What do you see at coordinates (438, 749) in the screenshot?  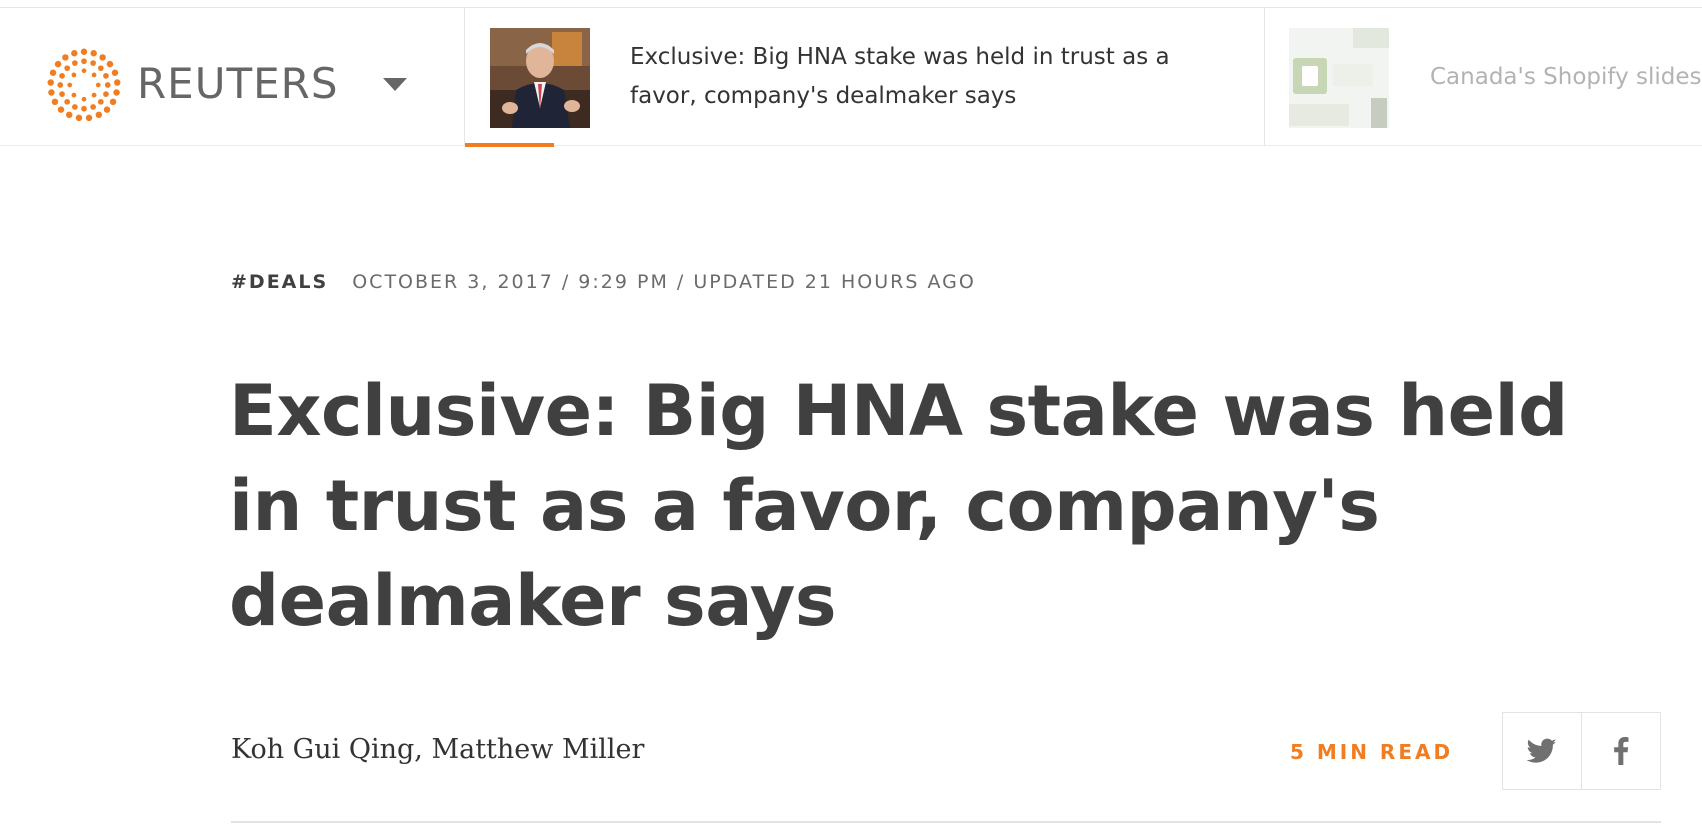 I see `article-byline: Koh Gui Qing, Matthew Miller` at bounding box center [438, 749].